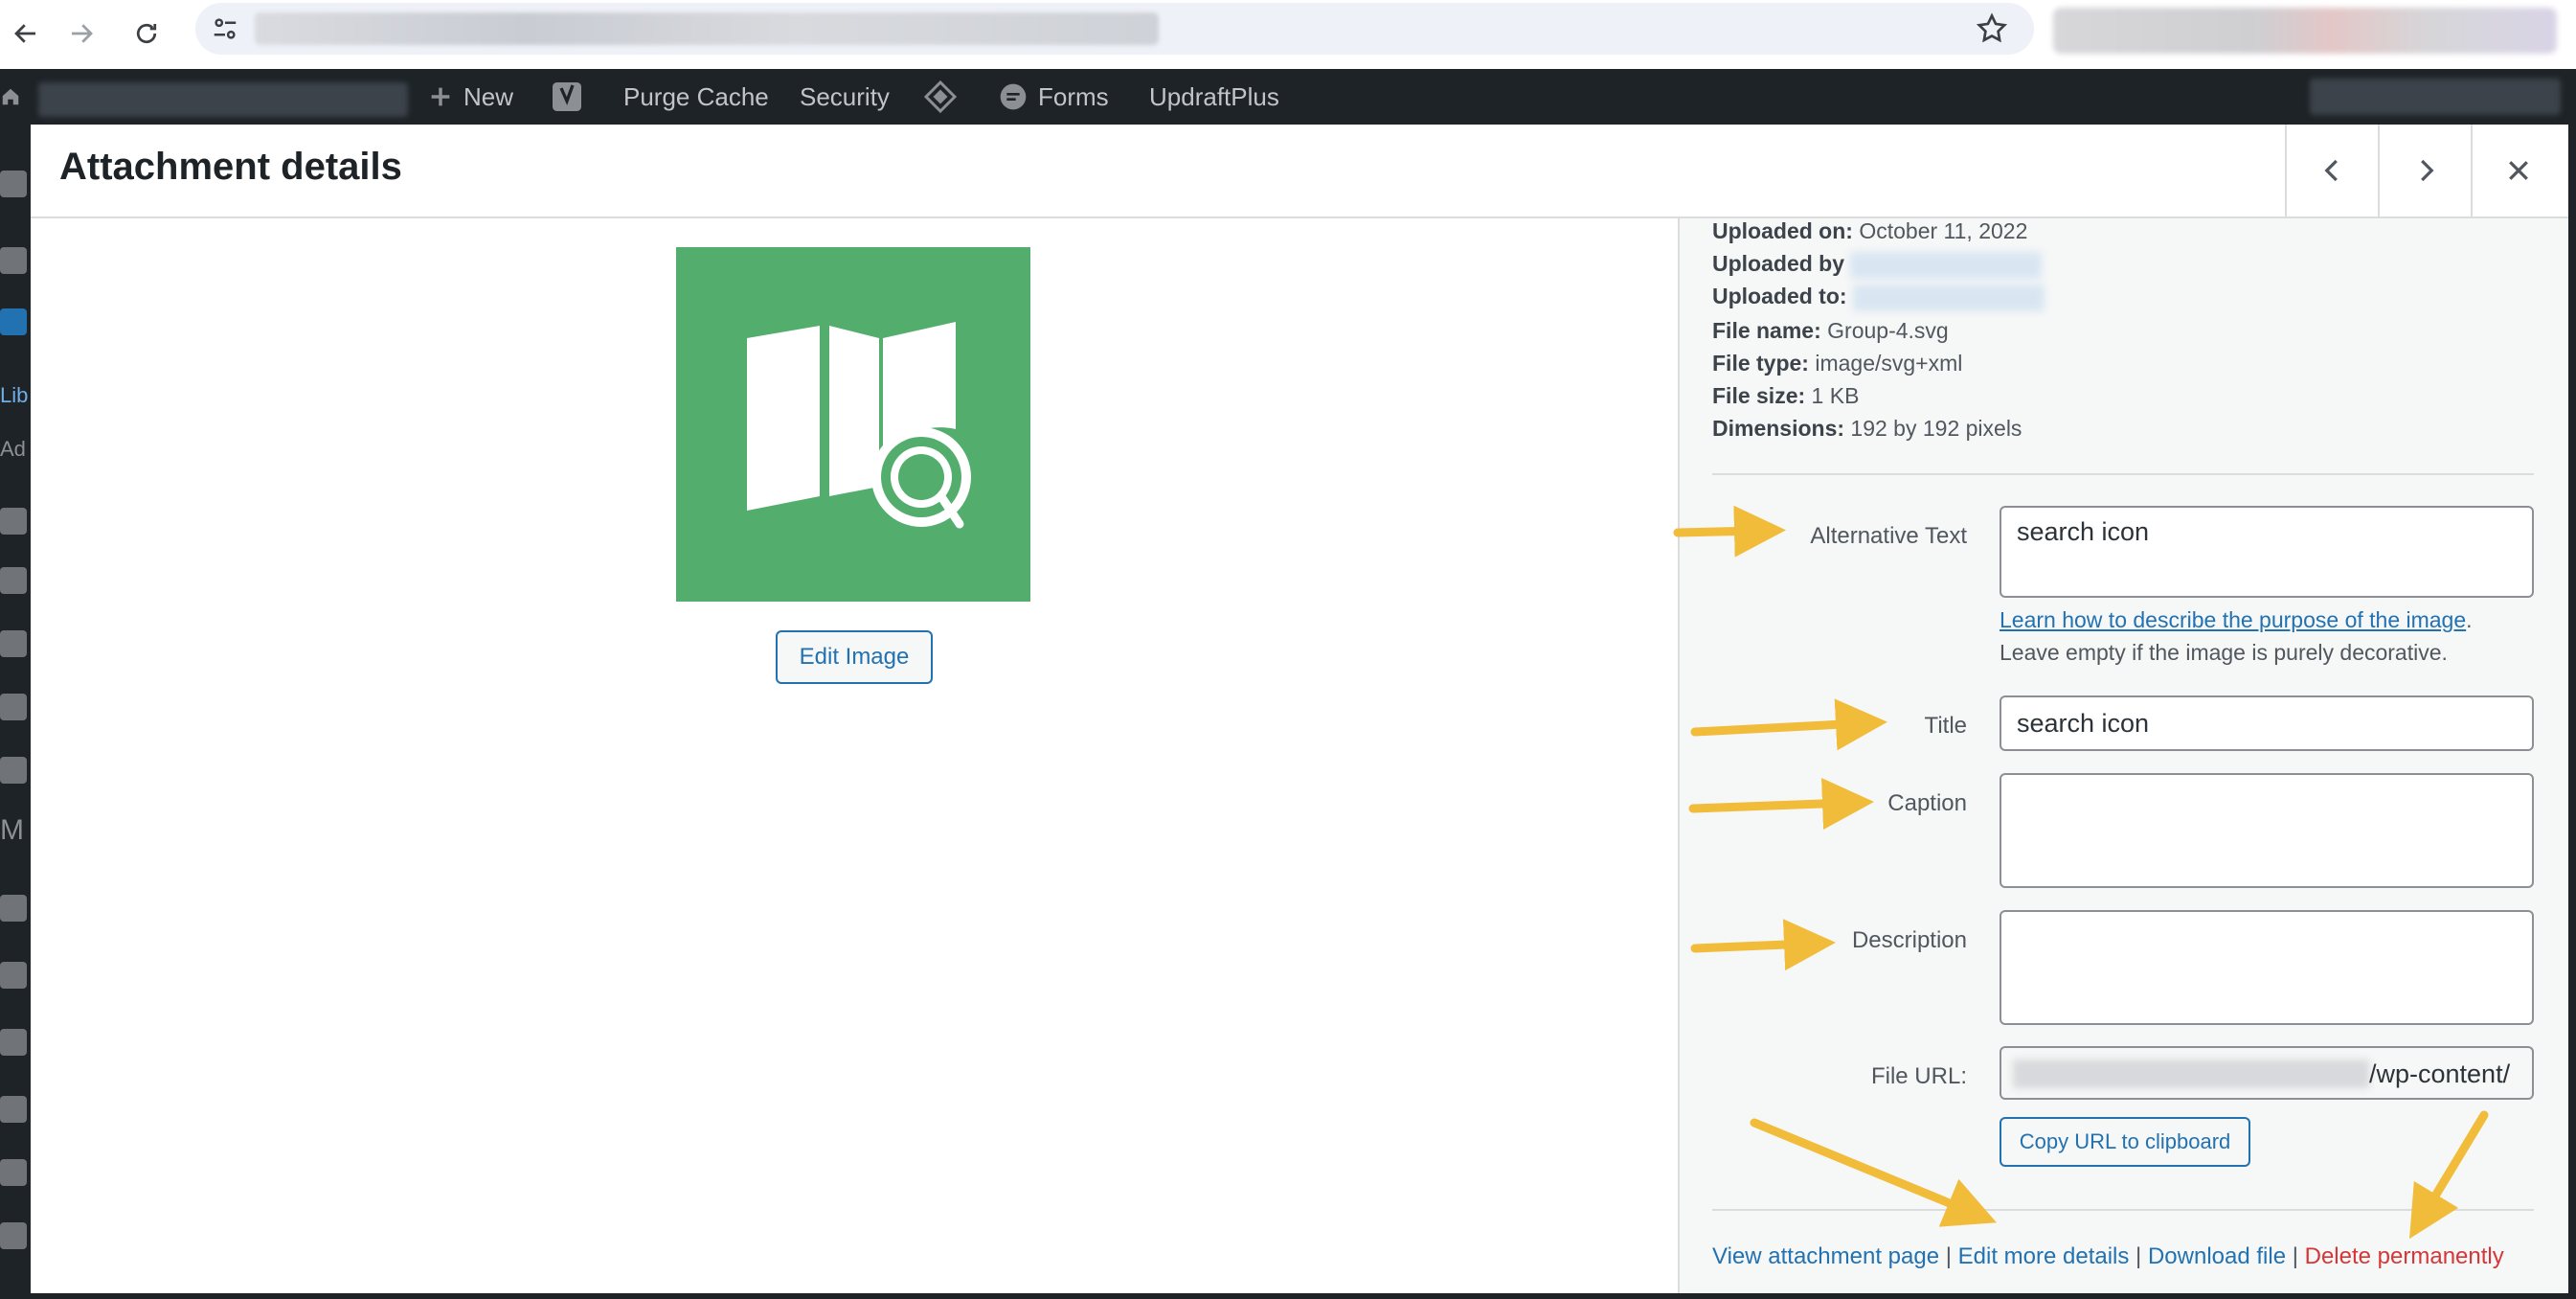  Describe the element at coordinates (1760, 363) in the screenshot. I see `file-type-label: File type:` at that location.